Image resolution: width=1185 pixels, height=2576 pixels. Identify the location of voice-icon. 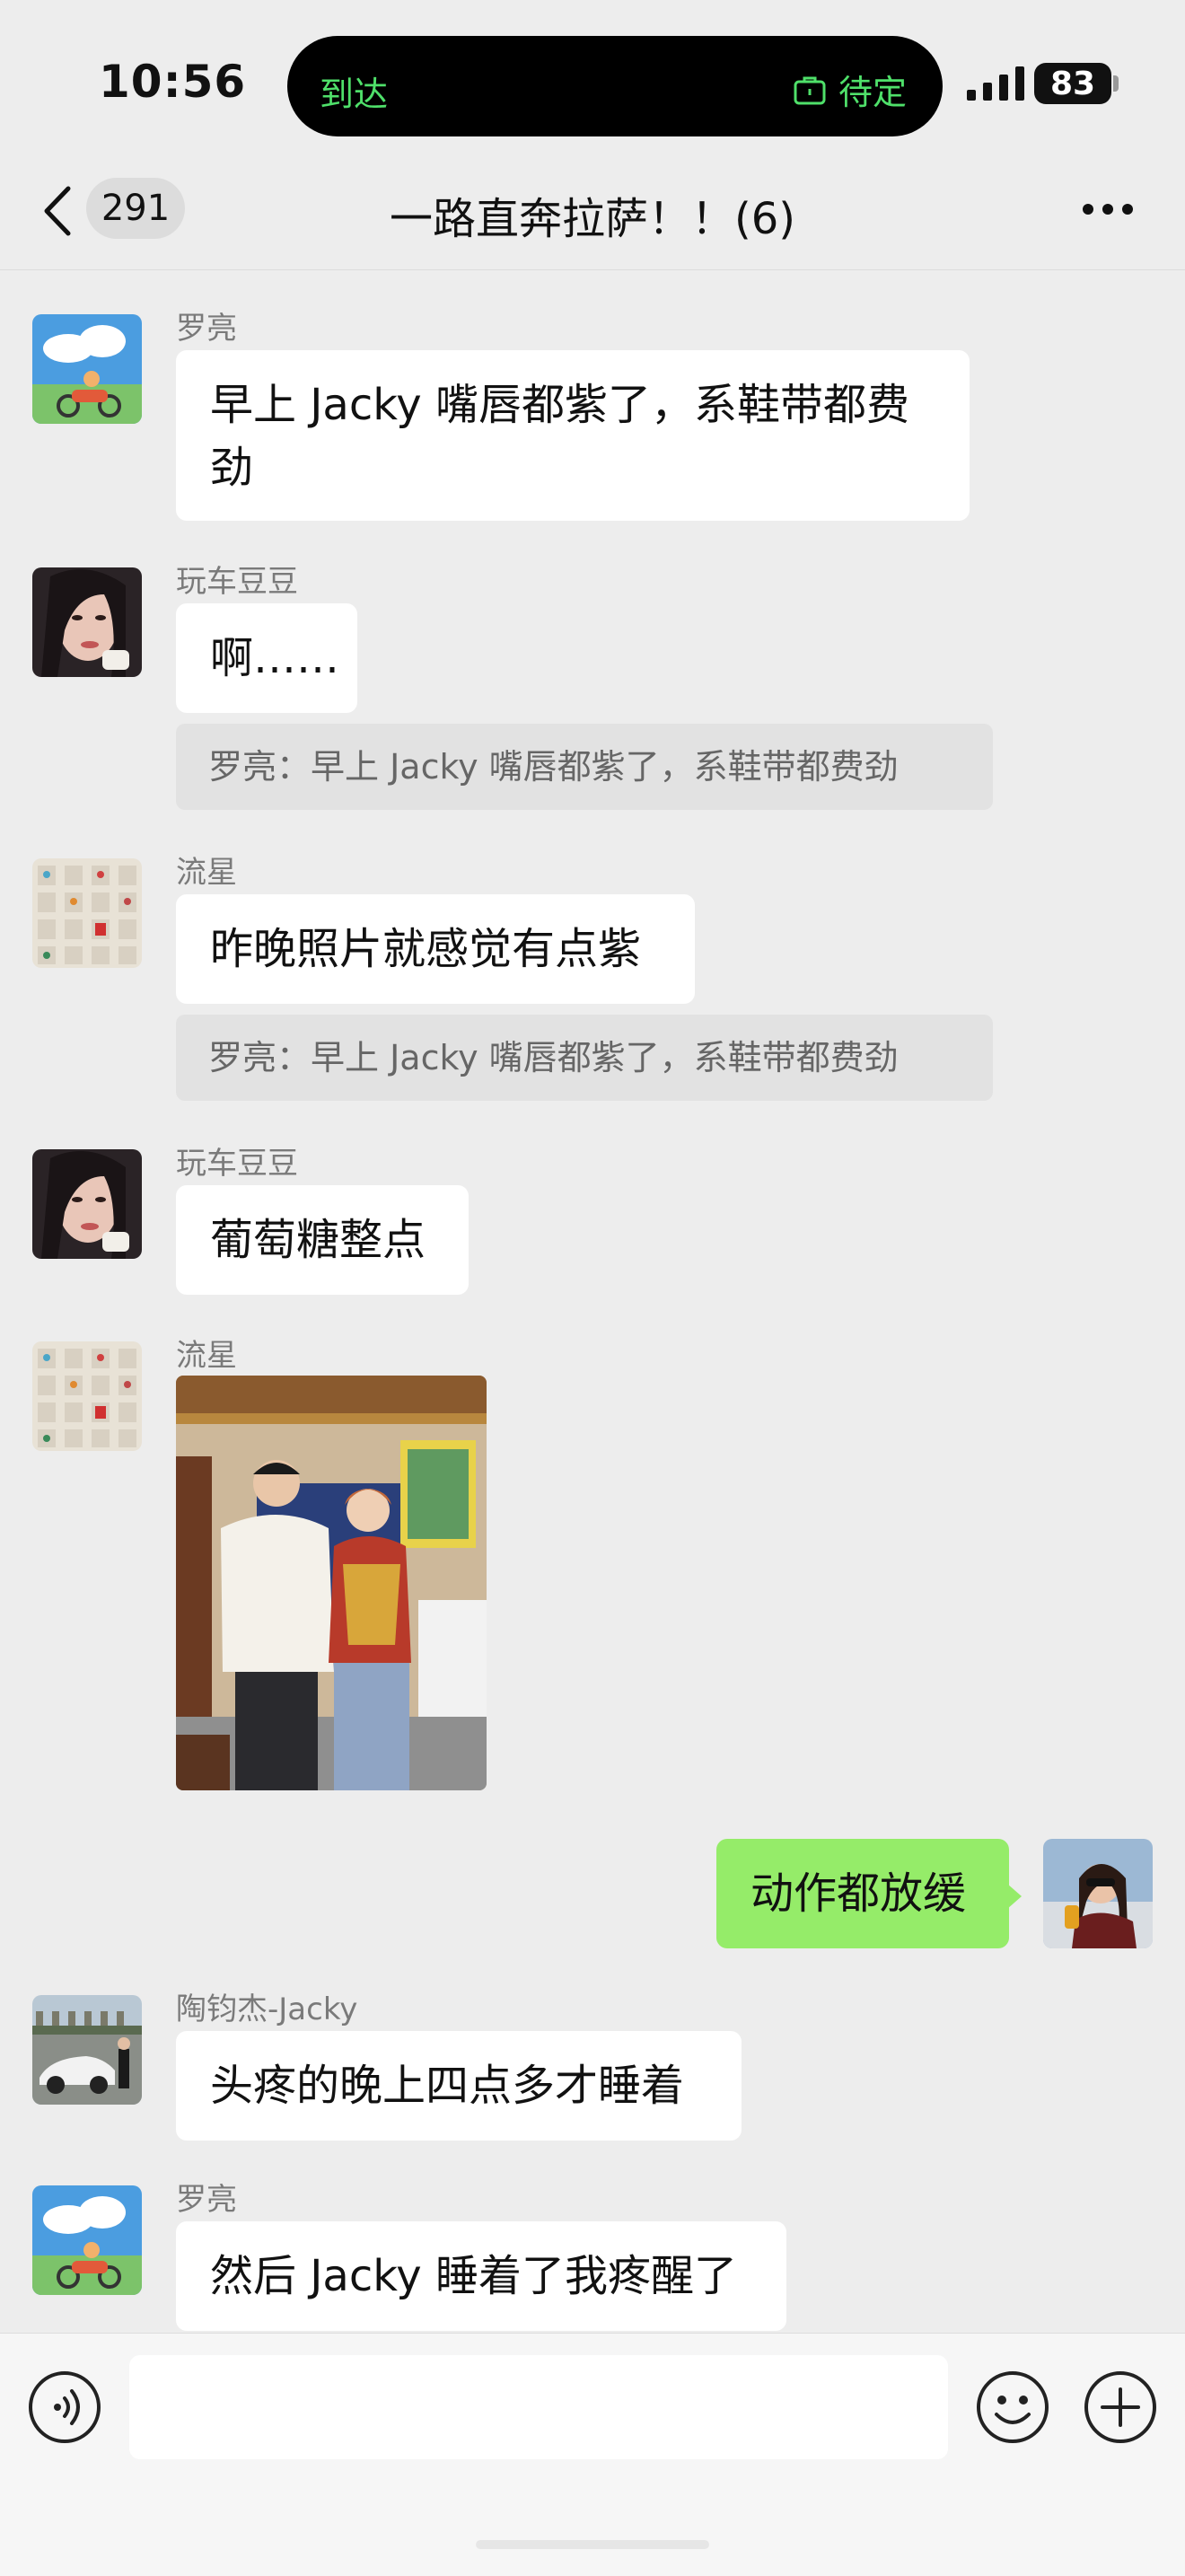
(64, 2407).